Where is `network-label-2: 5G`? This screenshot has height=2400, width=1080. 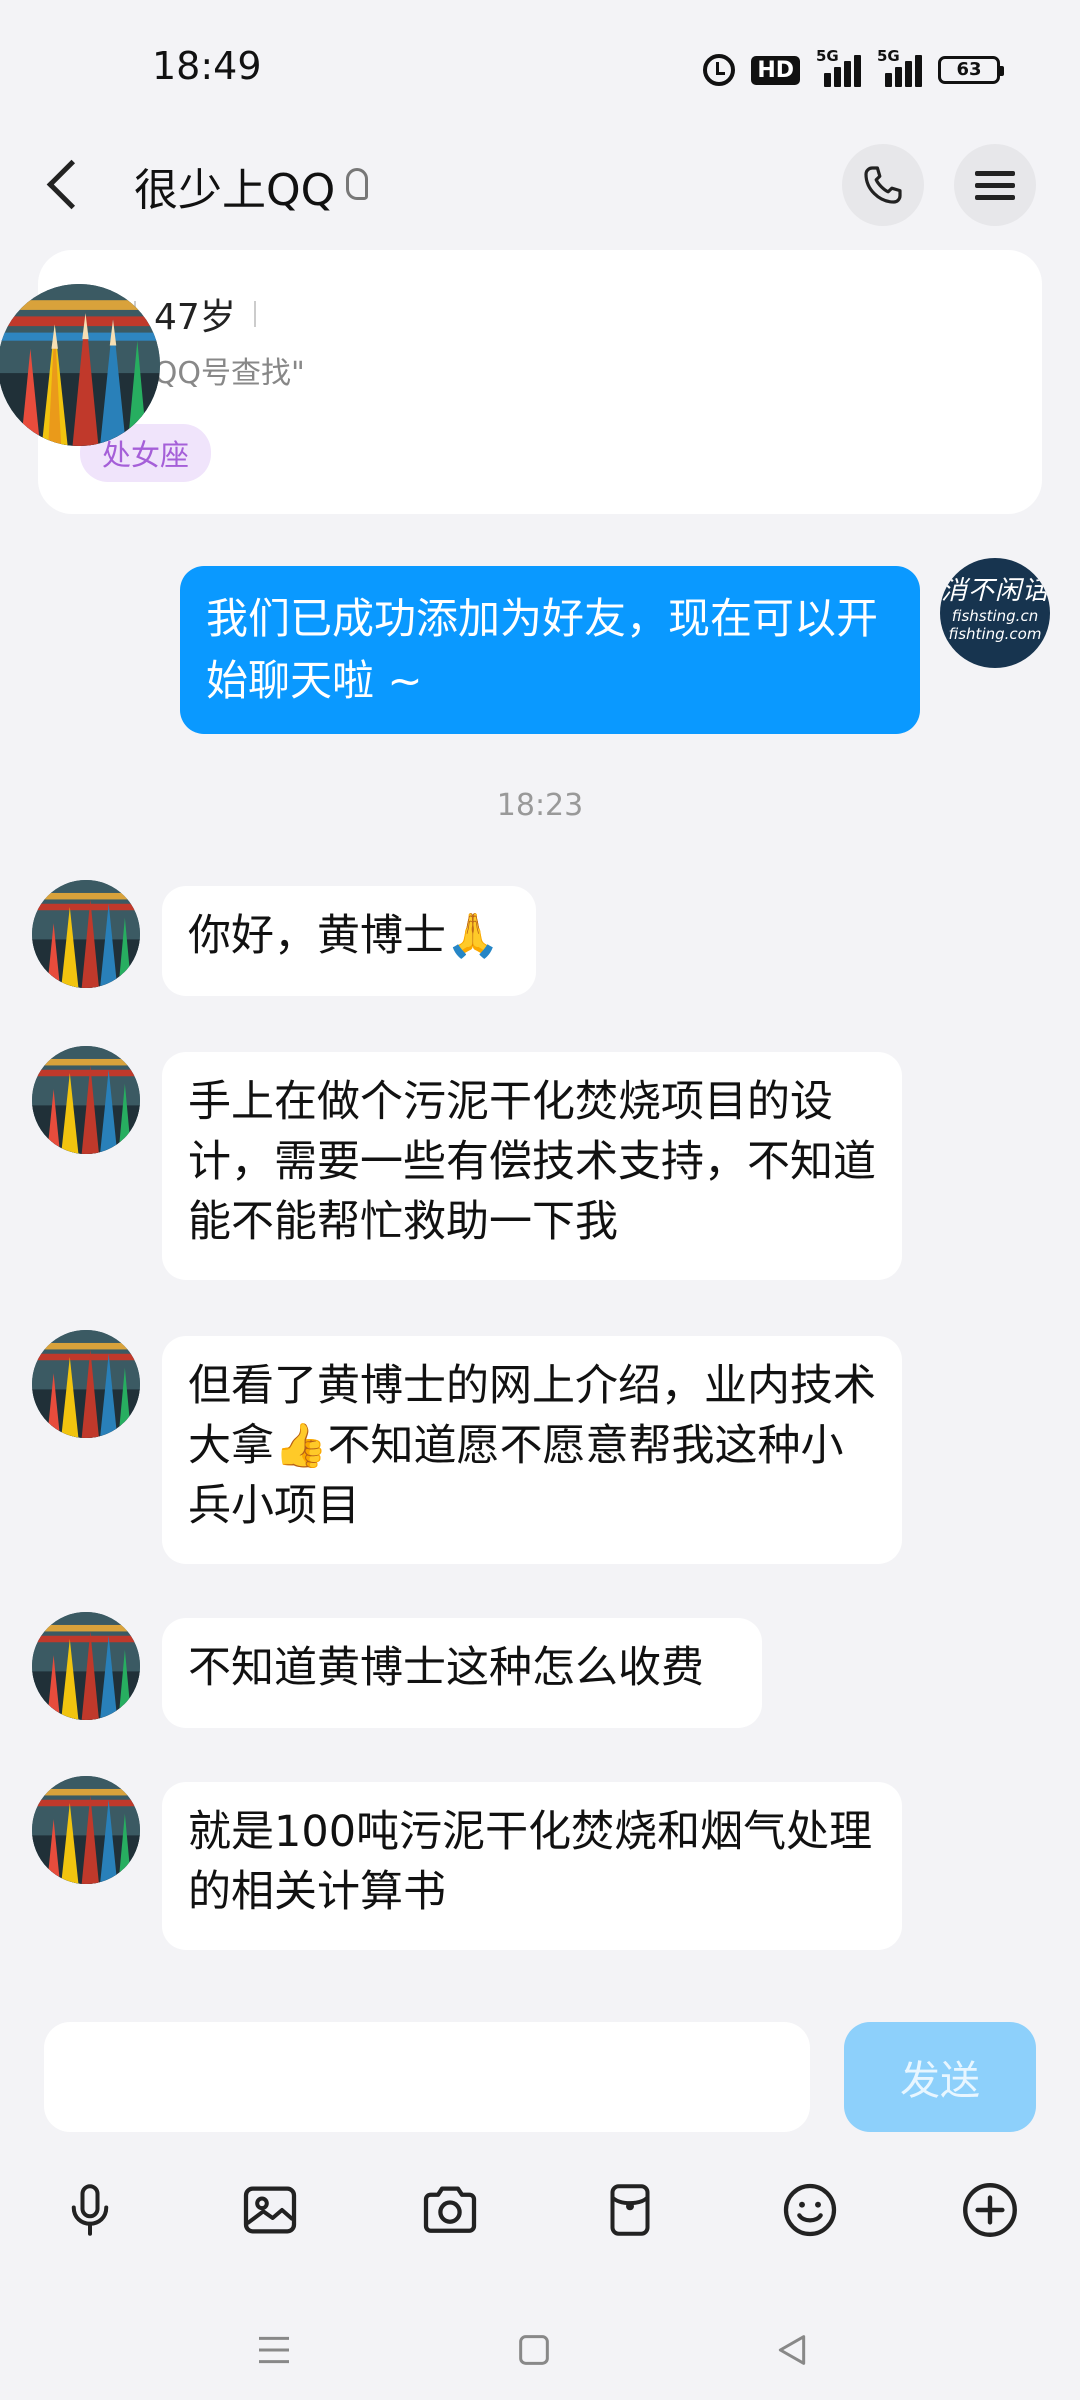
network-label-2: 5G is located at coordinates (888, 56).